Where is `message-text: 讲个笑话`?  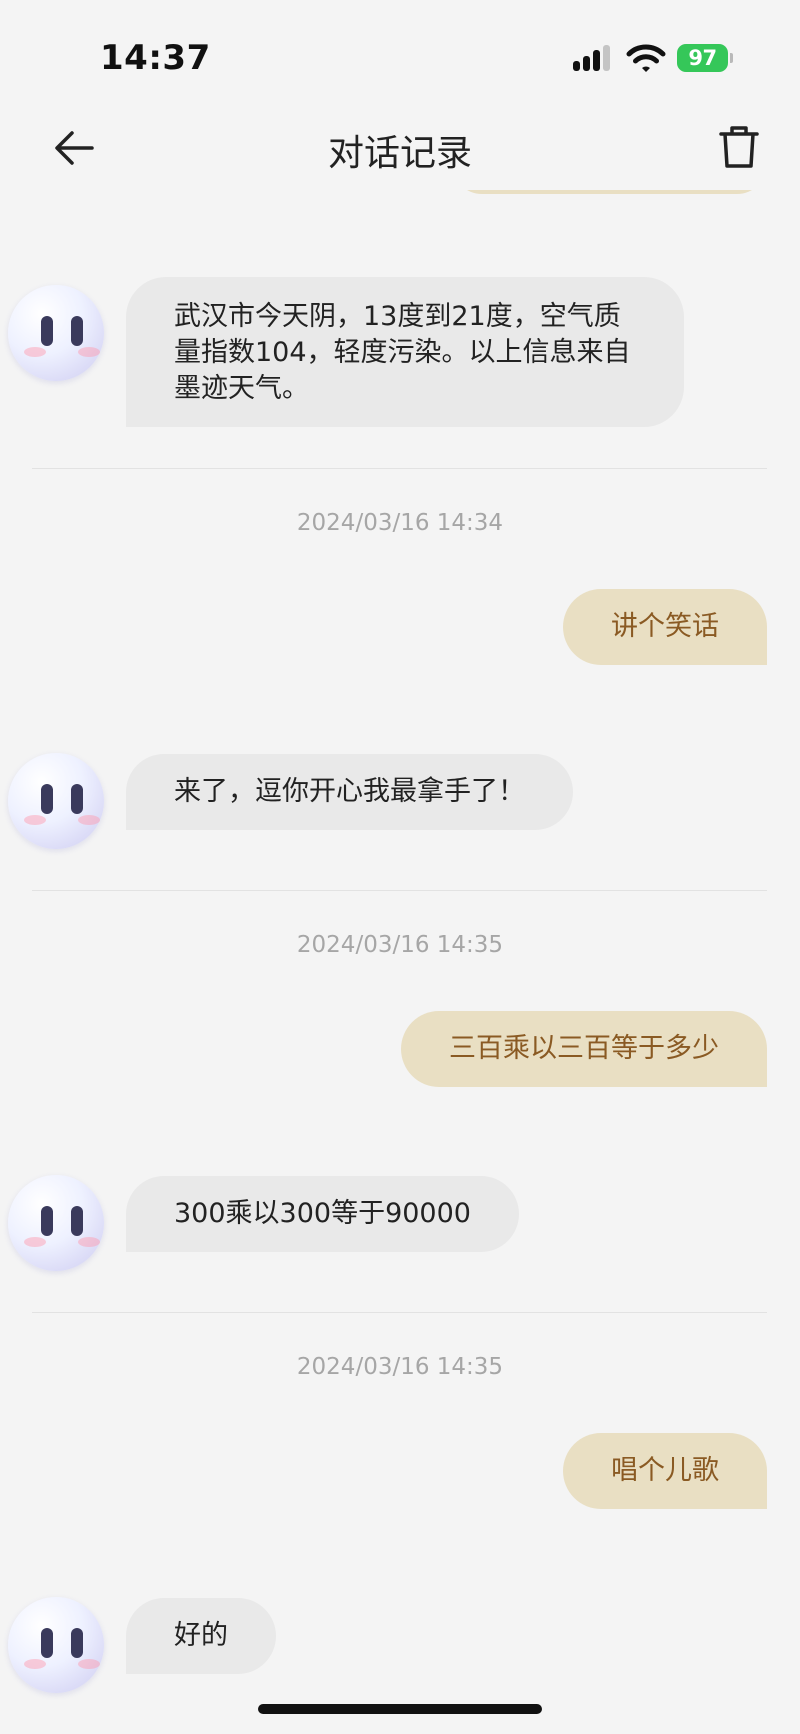
message-text: 讲个笑话 is located at coordinates (665, 626).